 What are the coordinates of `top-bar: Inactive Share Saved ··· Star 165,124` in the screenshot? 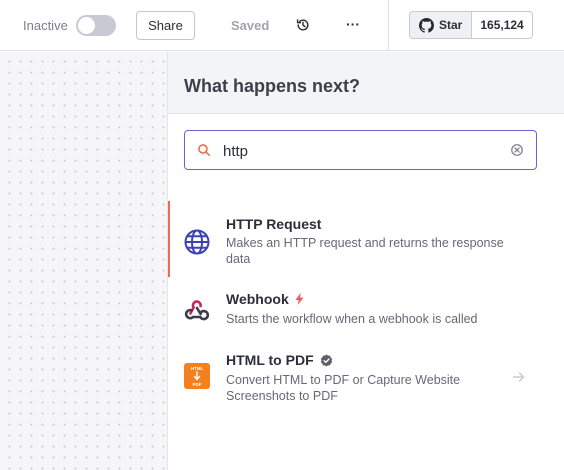 It's located at (282, 25).